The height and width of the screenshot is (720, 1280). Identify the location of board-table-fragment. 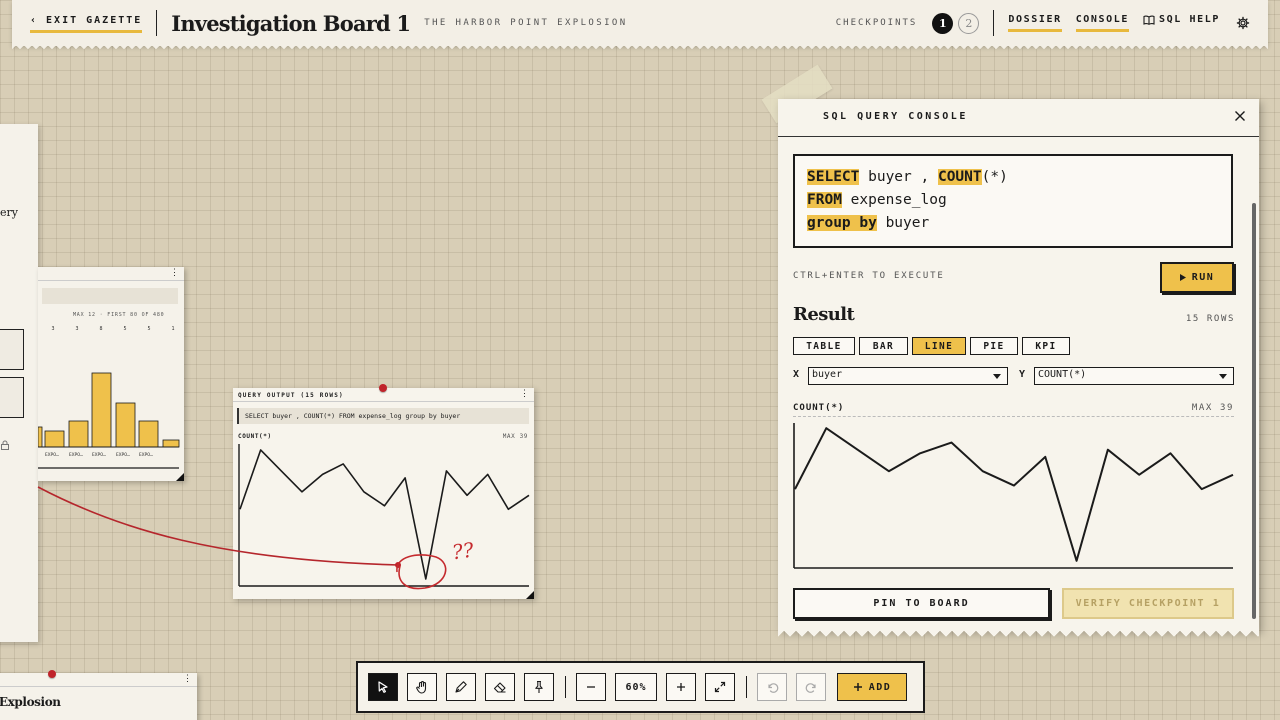
(12, 374).